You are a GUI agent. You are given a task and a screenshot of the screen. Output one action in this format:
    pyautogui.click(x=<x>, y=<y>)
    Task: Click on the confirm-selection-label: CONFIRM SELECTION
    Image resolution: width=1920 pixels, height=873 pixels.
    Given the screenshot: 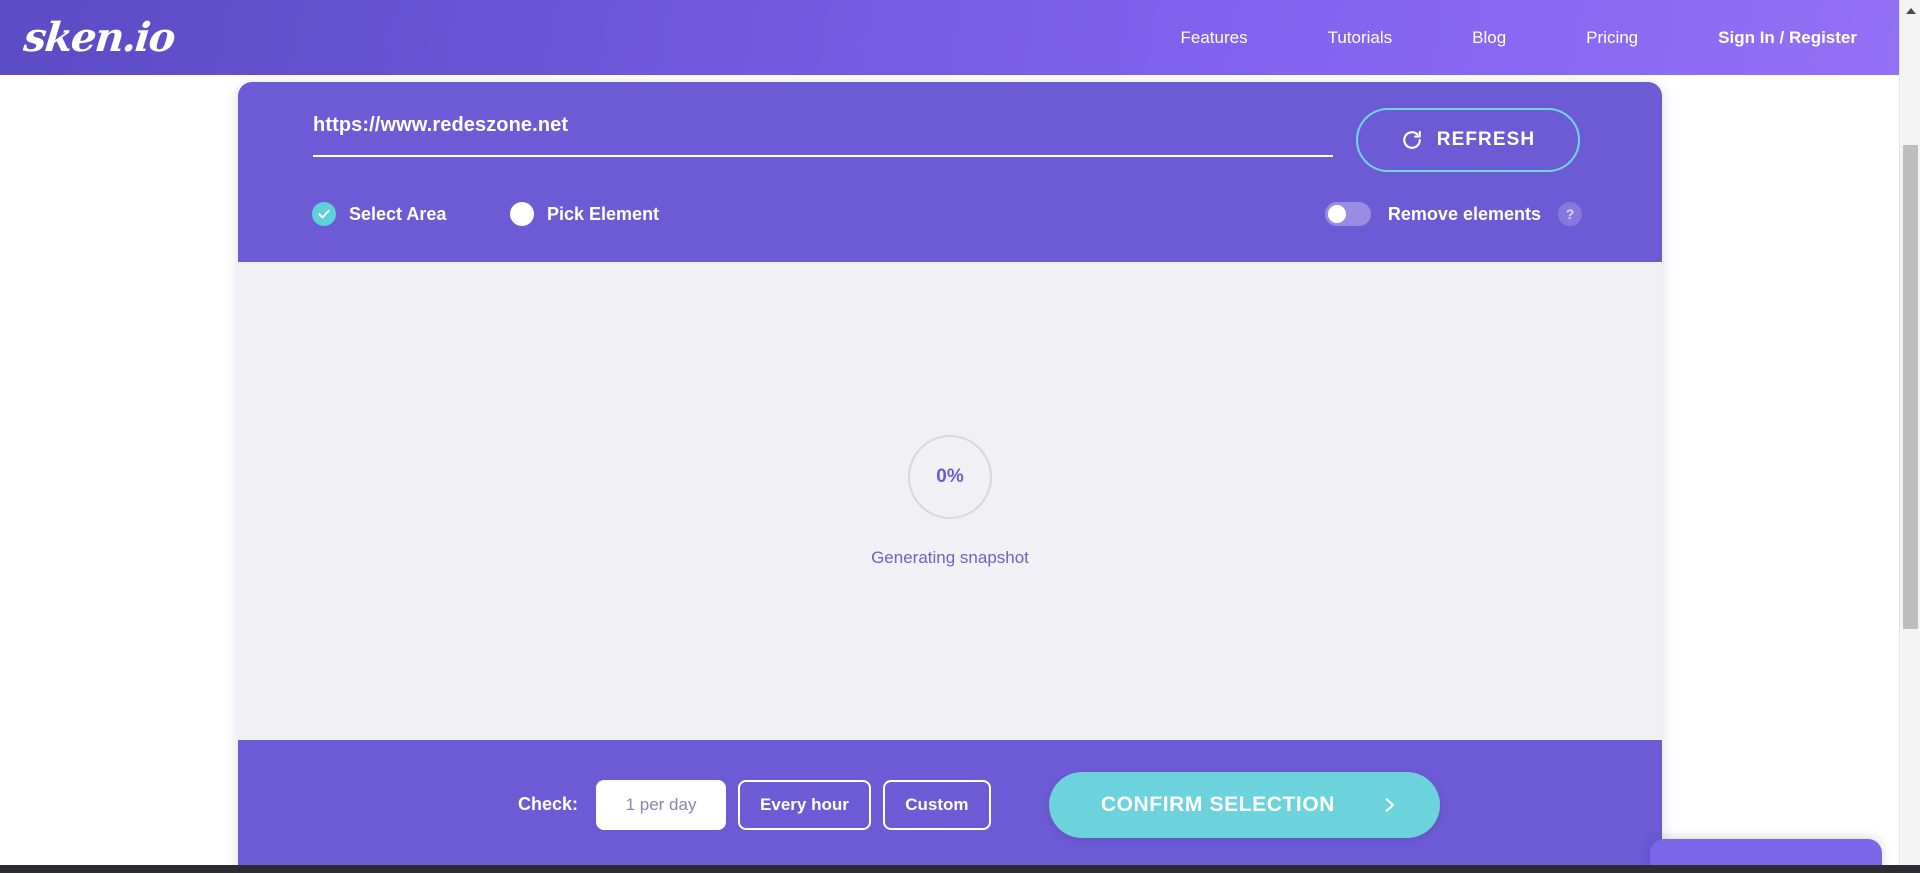 What is the action you would take?
    pyautogui.click(x=1218, y=804)
    